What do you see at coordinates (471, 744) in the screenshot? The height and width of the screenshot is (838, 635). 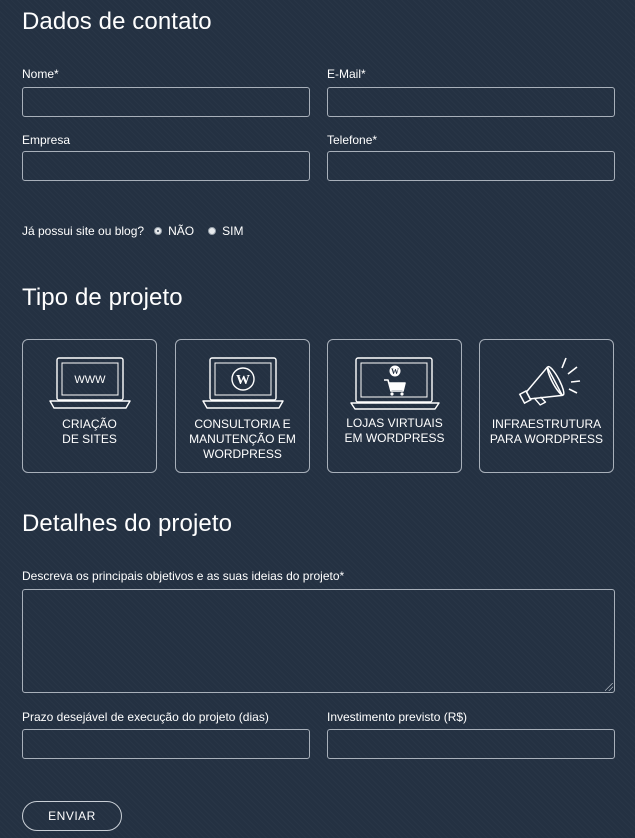 I see `budget-input` at bounding box center [471, 744].